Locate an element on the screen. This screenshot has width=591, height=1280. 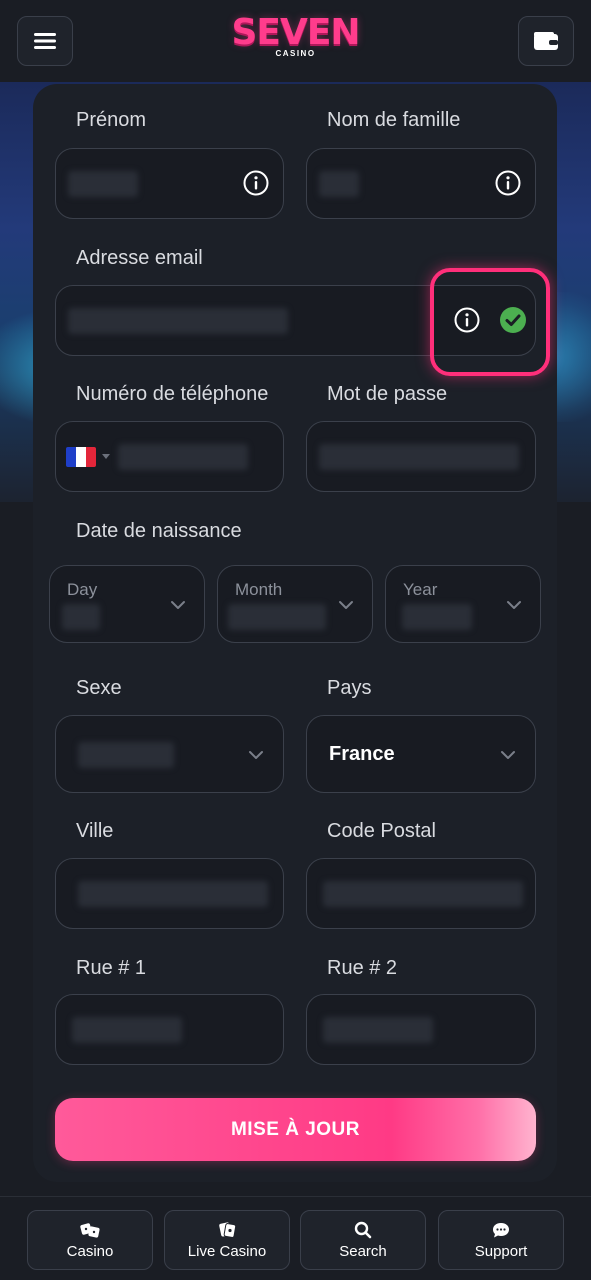
logo-subtext: CASINO is located at coordinates (295, 53).